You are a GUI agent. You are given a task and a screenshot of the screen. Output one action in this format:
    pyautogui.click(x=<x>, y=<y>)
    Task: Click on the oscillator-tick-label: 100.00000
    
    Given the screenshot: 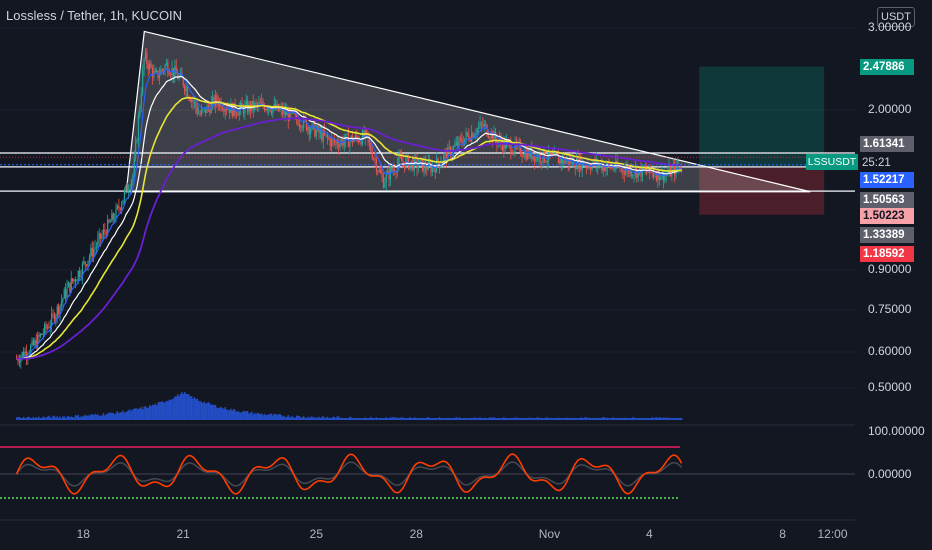 What is the action you would take?
    pyautogui.click(x=896, y=431)
    